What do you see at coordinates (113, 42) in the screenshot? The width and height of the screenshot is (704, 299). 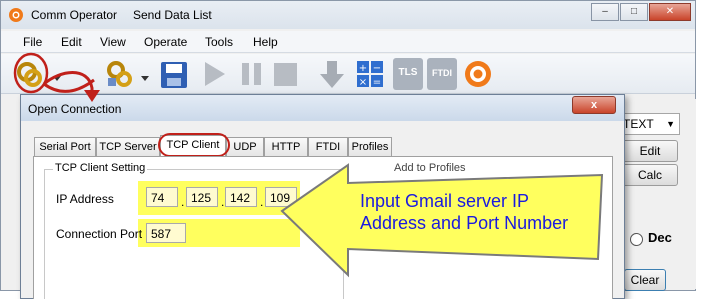 I see `menu-view: View` at bounding box center [113, 42].